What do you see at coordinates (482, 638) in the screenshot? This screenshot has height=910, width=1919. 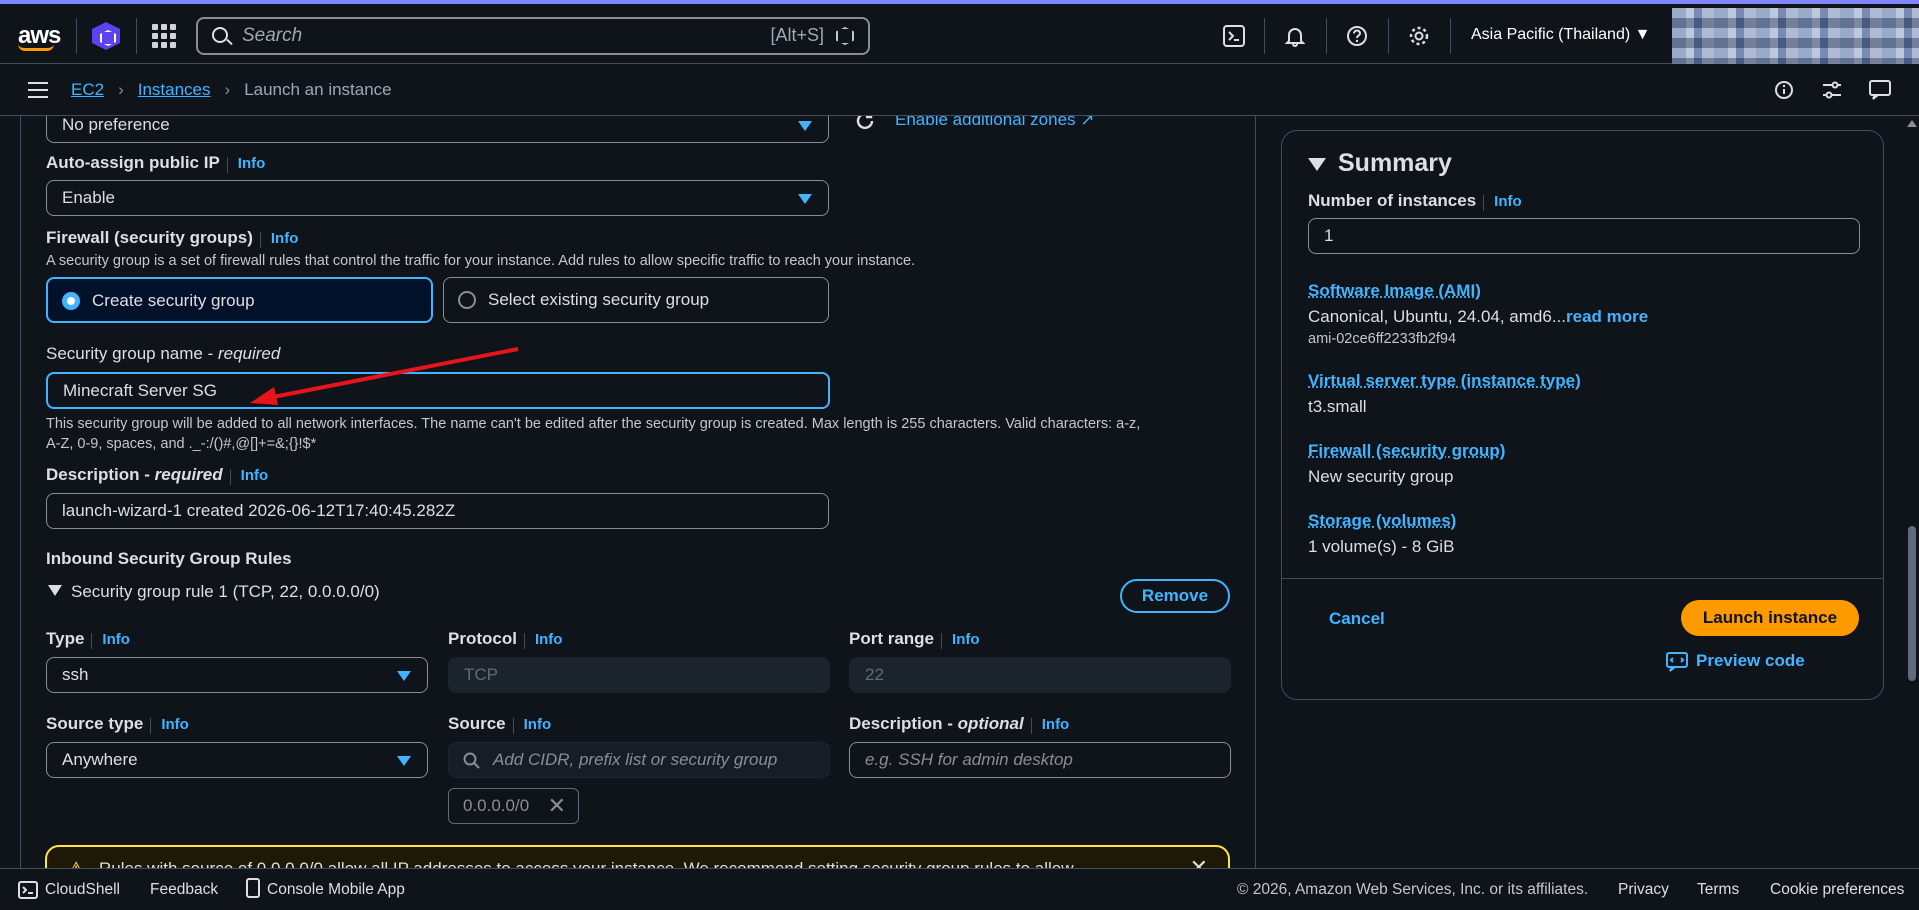 I see `protocol-label-text: Protocol` at bounding box center [482, 638].